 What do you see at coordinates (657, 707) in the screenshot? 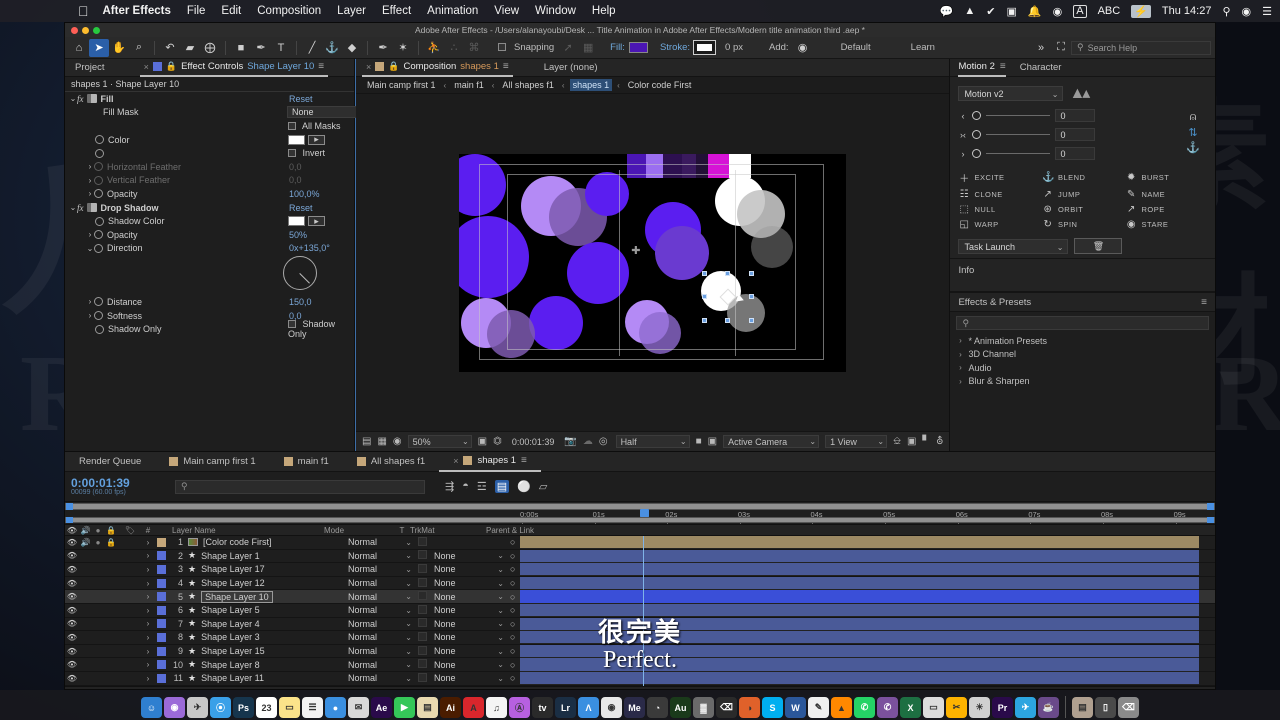
I see `cinema4d-icon: ◔` at bounding box center [657, 707].